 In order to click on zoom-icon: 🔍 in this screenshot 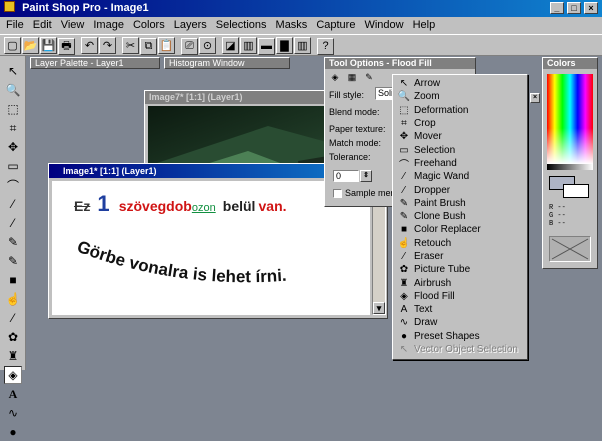, I will do `click(13, 90)`.